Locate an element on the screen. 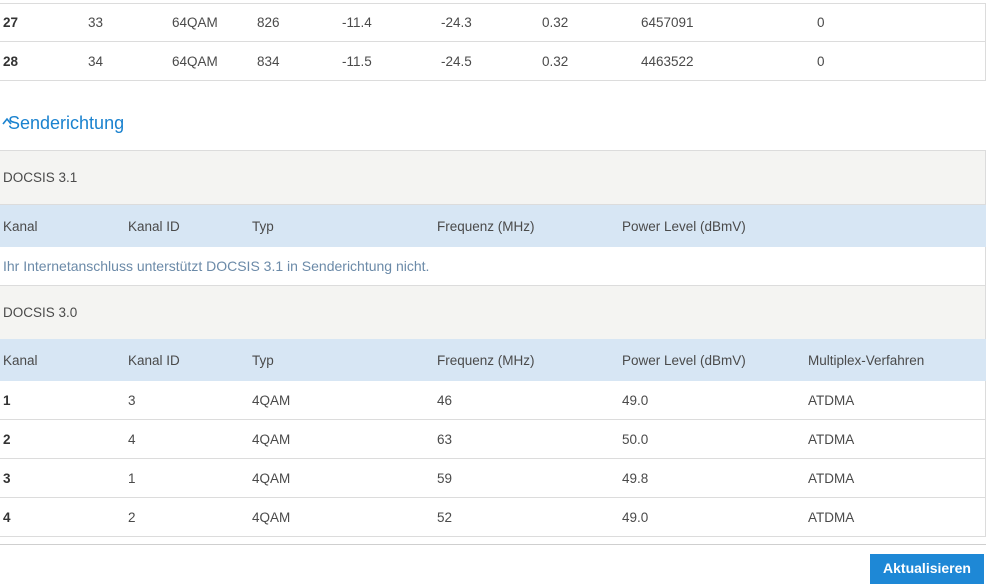  cell-frequenz: 59 is located at coordinates (445, 478).